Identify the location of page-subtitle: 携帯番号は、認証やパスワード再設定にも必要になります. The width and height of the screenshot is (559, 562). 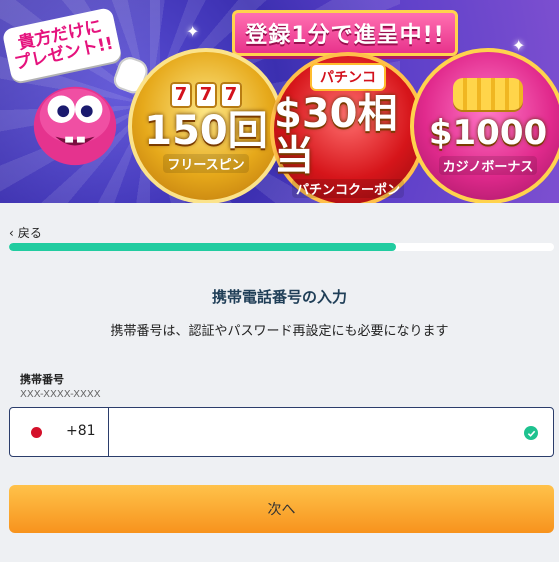
(279, 331).